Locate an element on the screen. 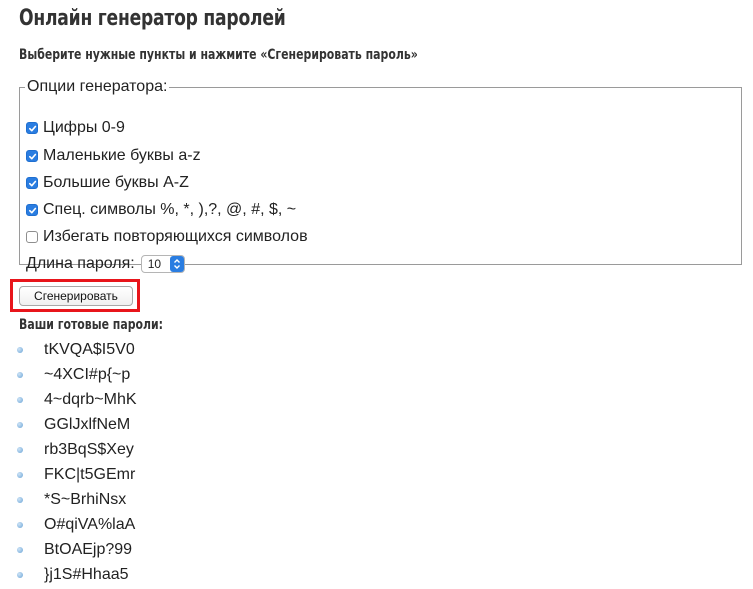 Image resolution: width=753 pixels, height=589 pixels. select-arrows-icon is located at coordinates (176, 264).